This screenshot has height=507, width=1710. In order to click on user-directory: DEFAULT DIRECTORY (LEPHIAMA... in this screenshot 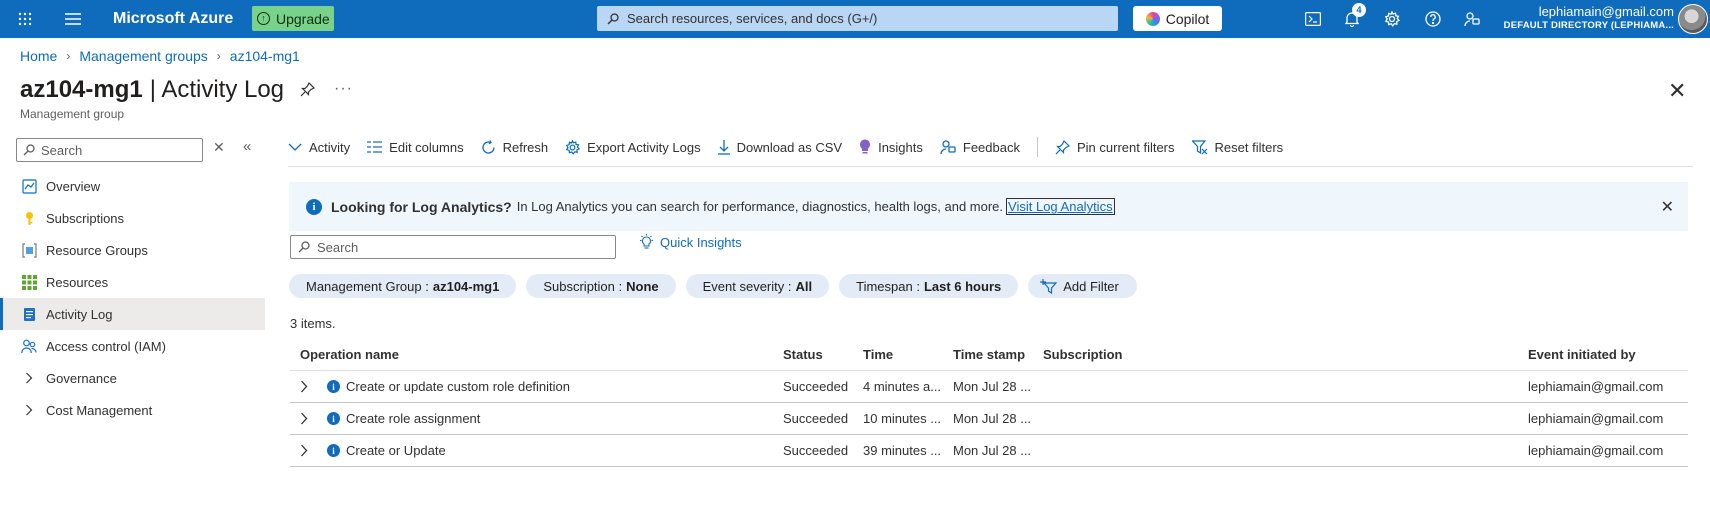, I will do `click(1588, 25)`.